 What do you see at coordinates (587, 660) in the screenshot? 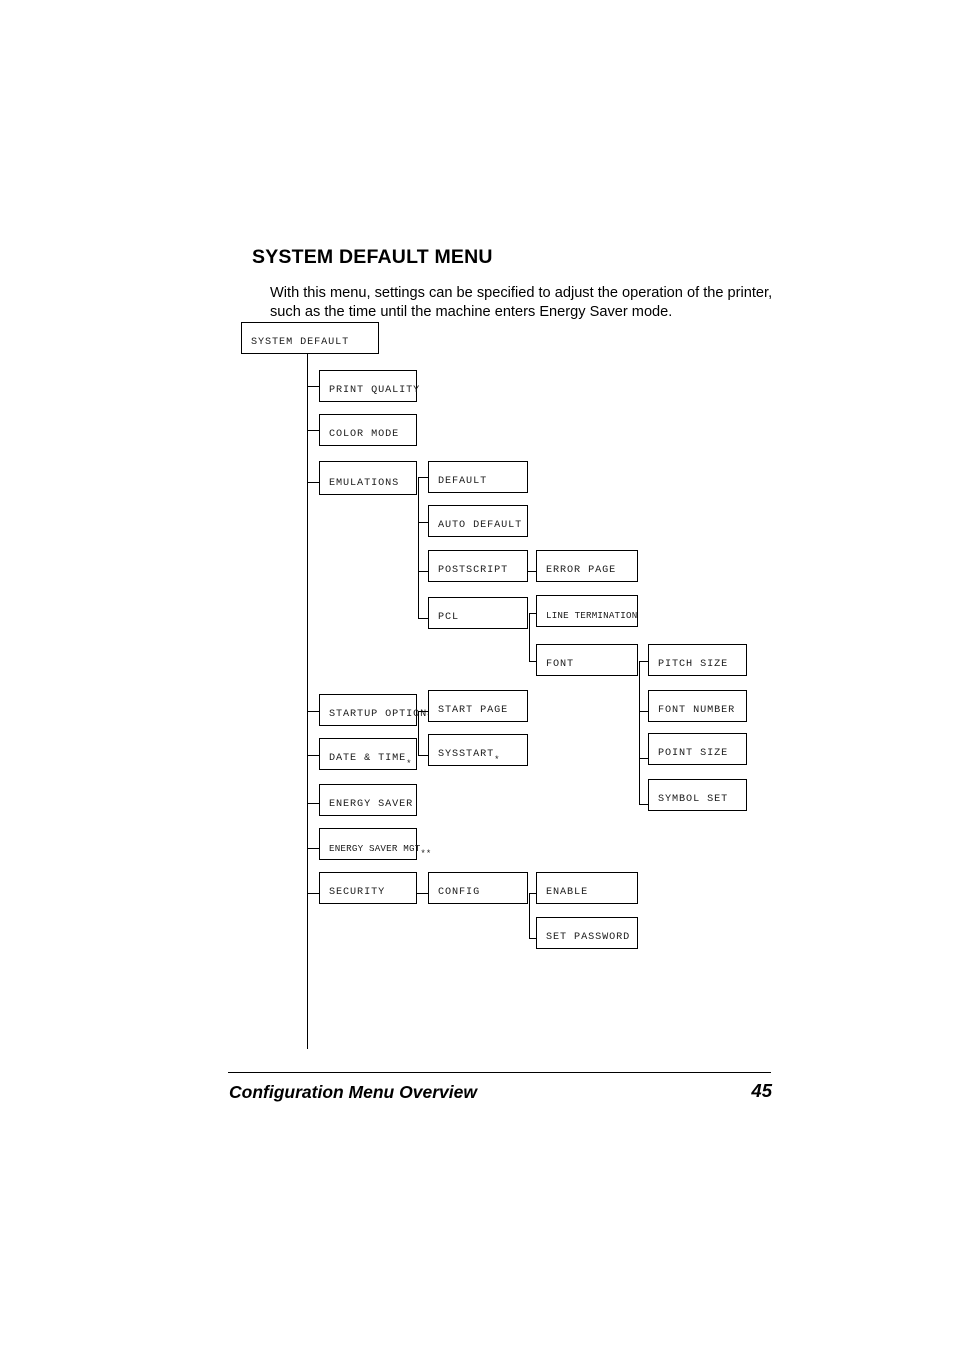
I see `node-font: FONT` at bounding box center [587, 660].